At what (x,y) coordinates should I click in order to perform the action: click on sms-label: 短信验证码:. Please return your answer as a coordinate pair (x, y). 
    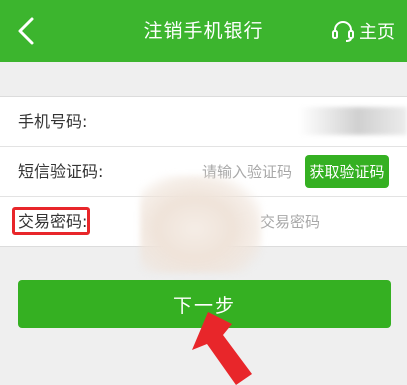
    Looking at the image, I should click on (61, 171).